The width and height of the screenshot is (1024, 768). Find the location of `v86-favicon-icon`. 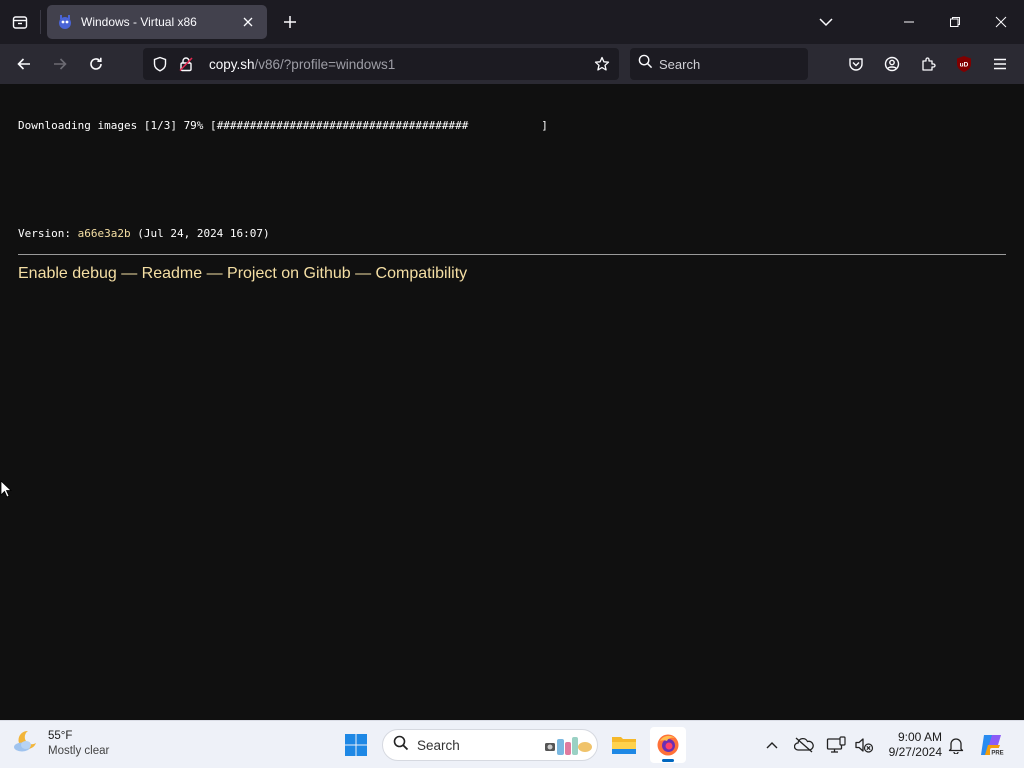

v86-favicon-icon is located at coordinates (65, 22).